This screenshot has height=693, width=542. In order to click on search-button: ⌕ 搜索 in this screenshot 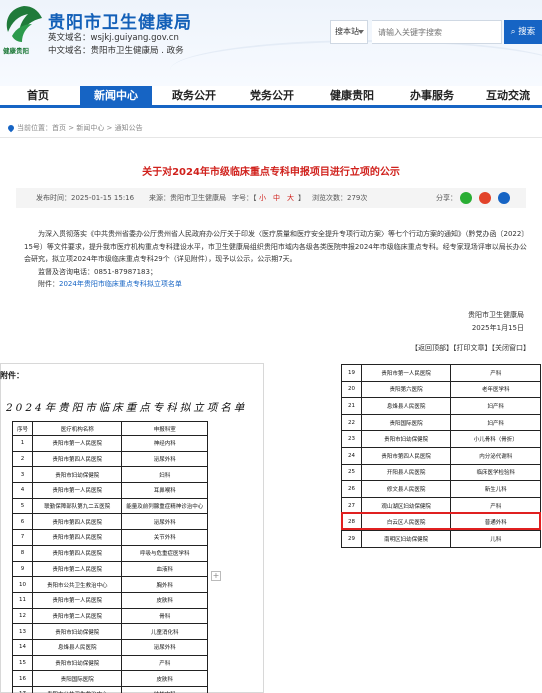, I will do `click(523, 32)`.